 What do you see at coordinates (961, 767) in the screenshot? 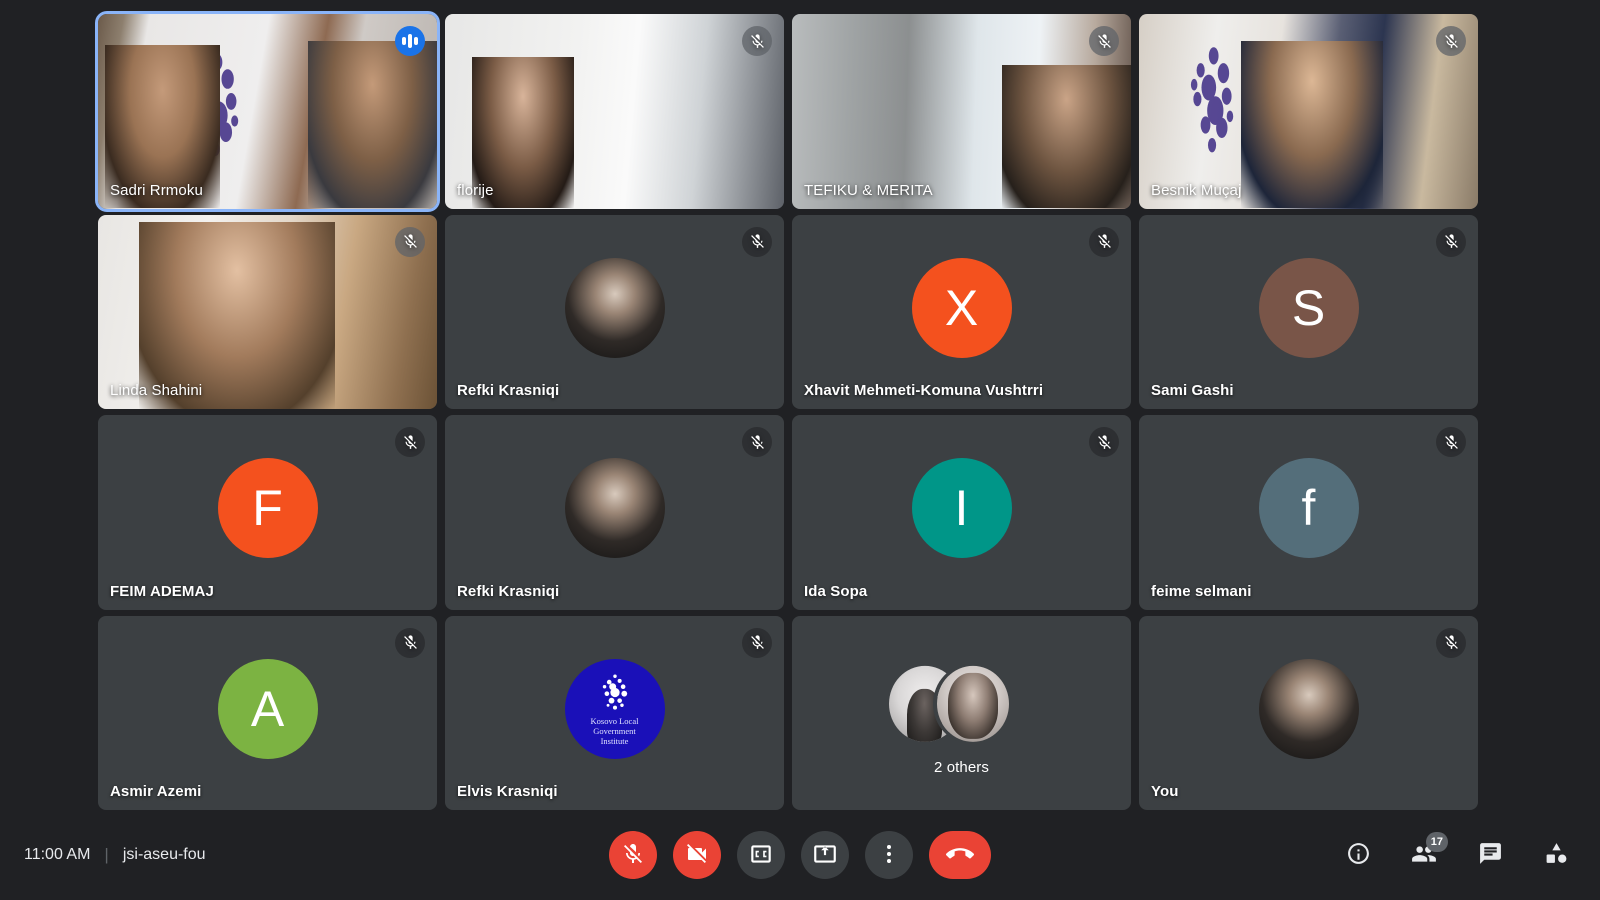
I see `participant-name-label: 2 others` at bounding box center [961, 767].